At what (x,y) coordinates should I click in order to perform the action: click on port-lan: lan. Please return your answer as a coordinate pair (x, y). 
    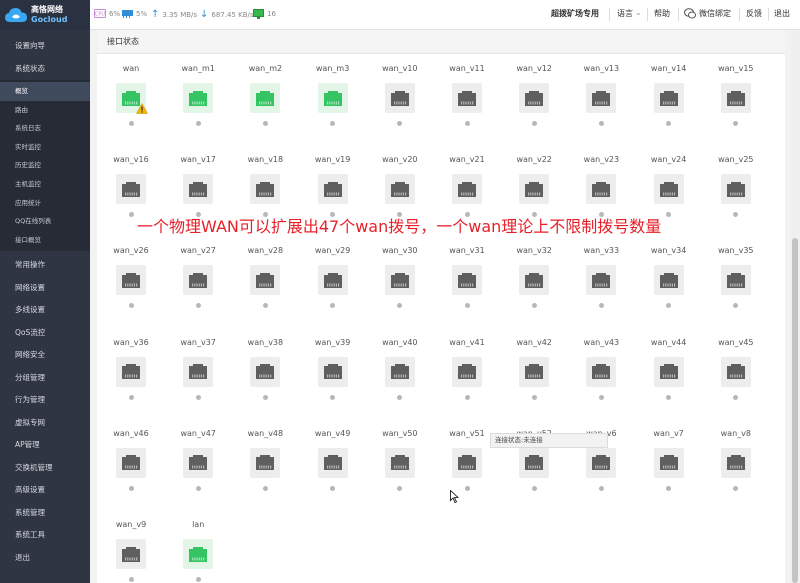
    Looking at the image, I should click on (198, 550).